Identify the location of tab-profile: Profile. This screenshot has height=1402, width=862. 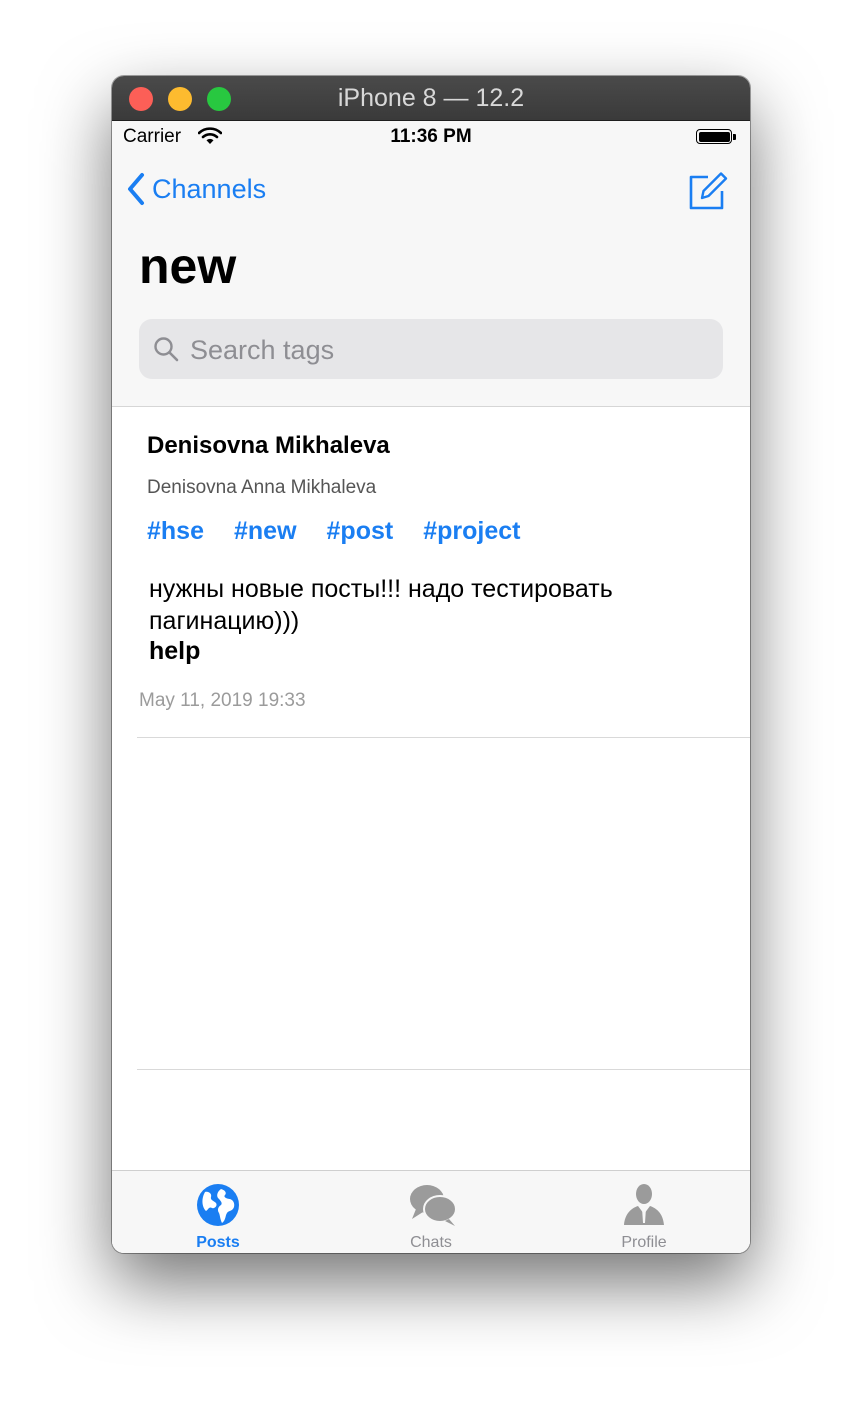
(644, 1212).